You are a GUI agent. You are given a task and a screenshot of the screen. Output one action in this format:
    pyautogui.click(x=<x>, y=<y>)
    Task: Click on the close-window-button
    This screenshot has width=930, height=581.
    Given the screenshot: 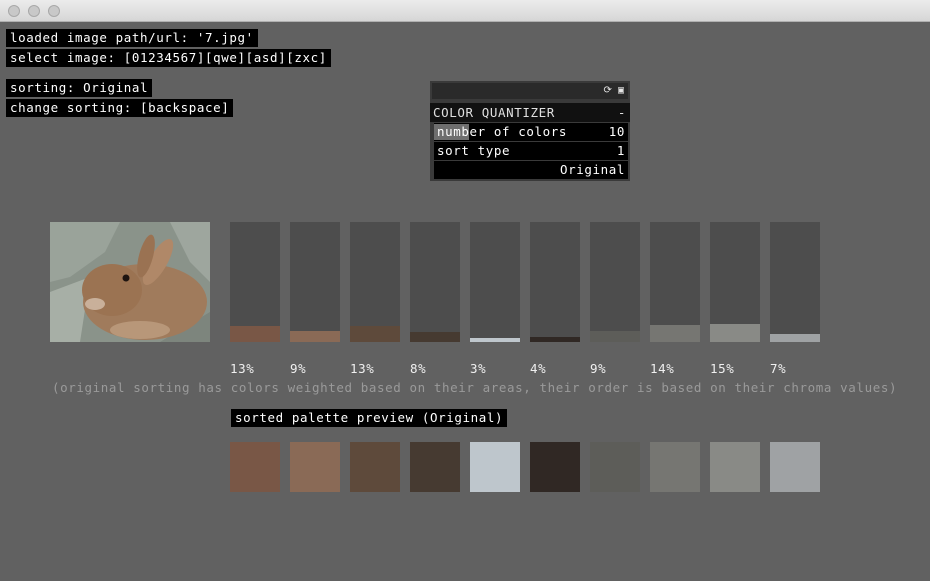 What is the action you would take?
    pyautogui.click(x=14, y=11)
    